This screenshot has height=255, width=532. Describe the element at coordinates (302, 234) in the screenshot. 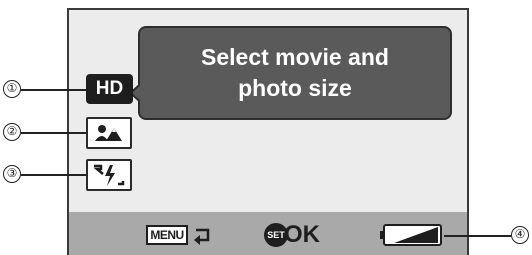

I see `ok-label: OK` at that location.